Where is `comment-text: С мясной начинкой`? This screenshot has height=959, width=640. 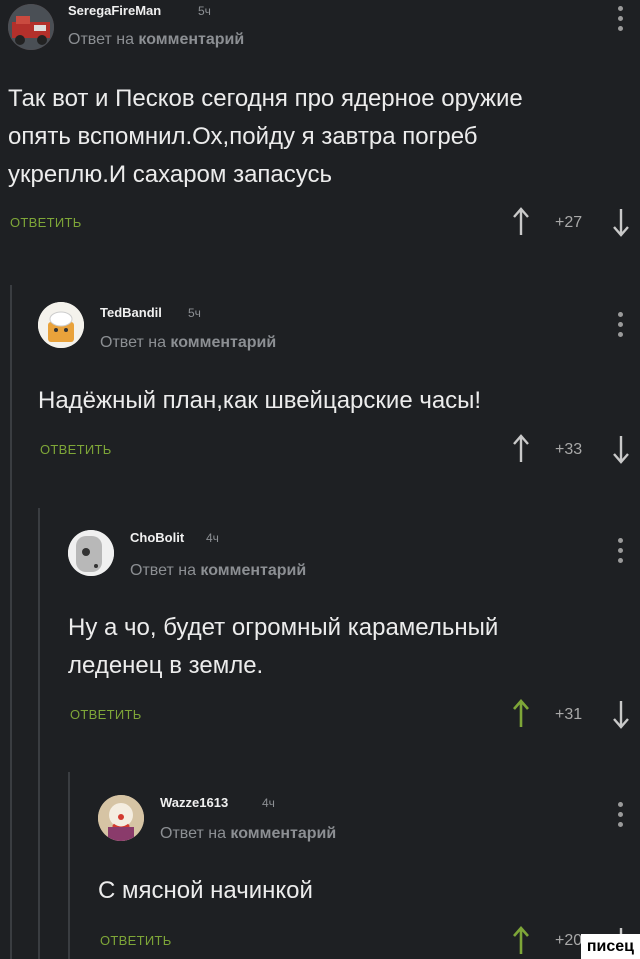
comment-text: С мясной начинкой is located at coordinates (205, 890).